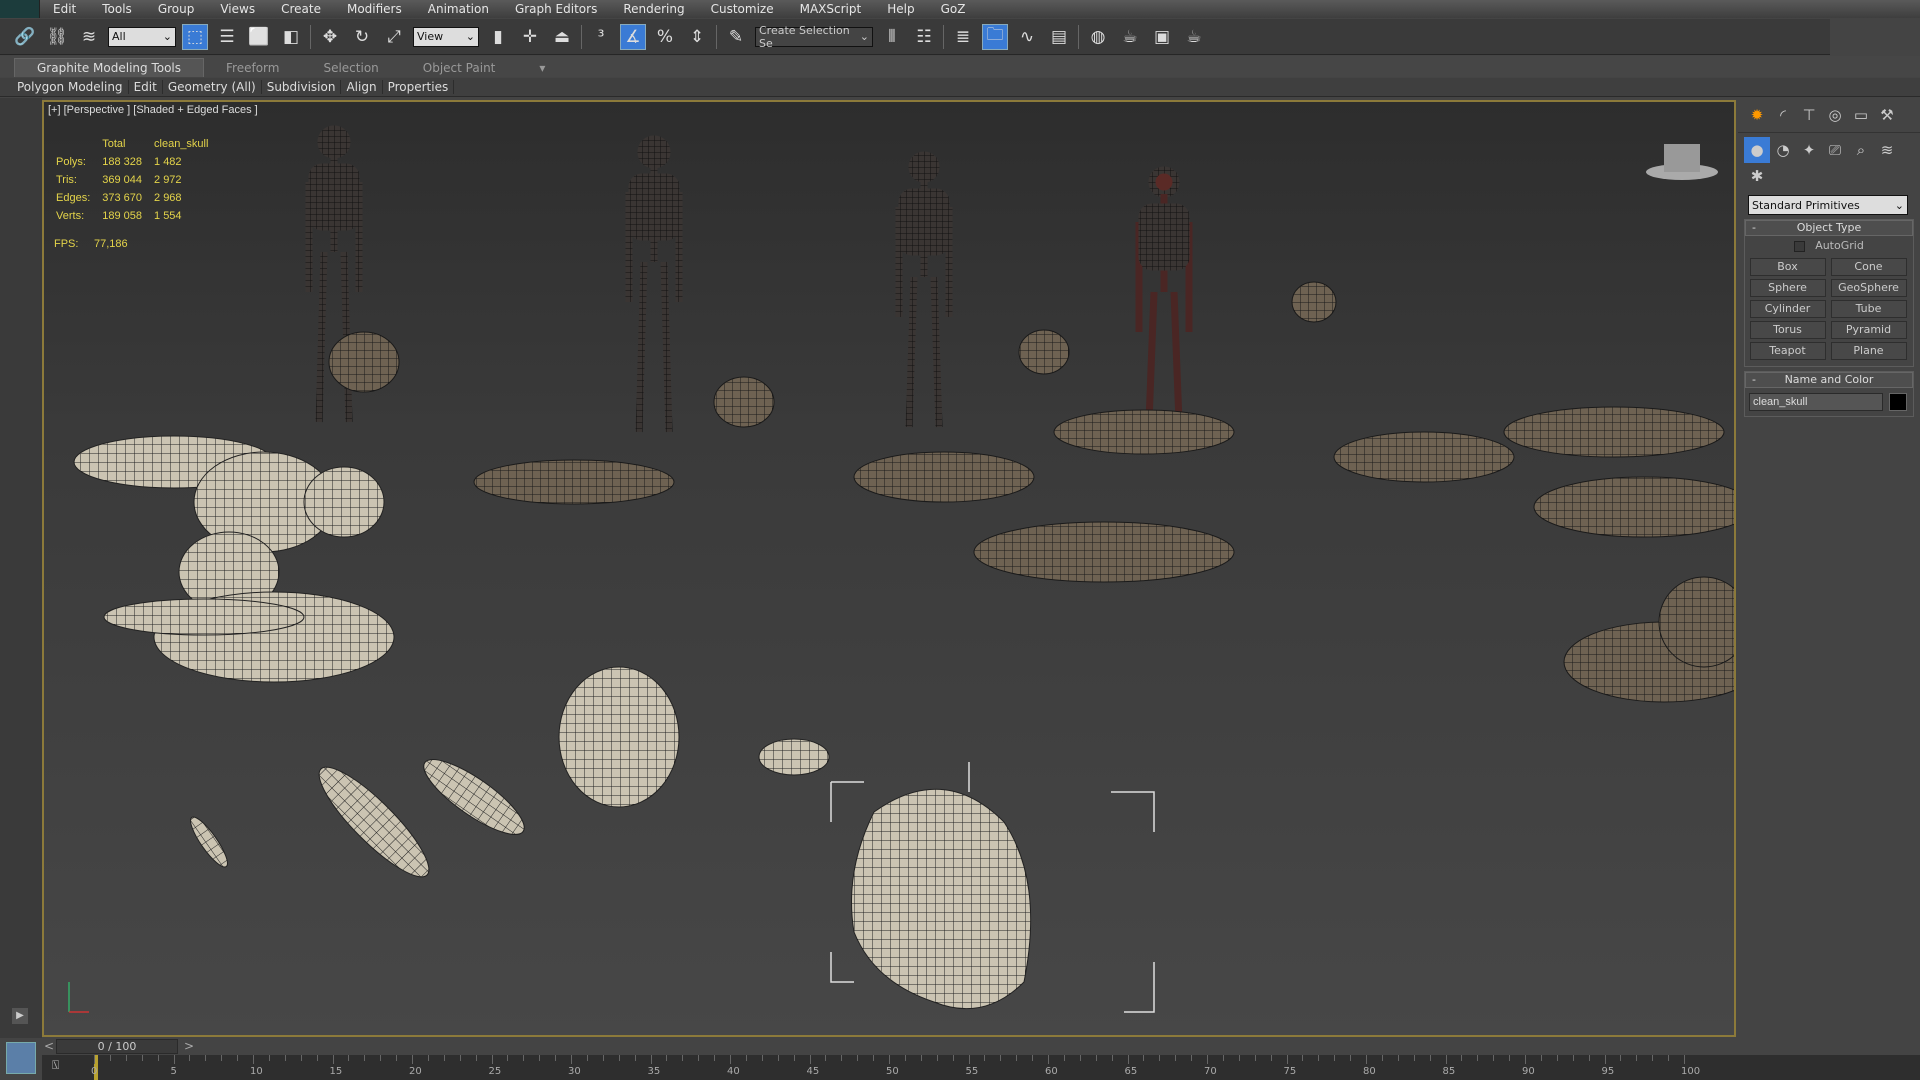  I want to click on hierarchy-tab-icon: ⊤, so click(1809, 115).